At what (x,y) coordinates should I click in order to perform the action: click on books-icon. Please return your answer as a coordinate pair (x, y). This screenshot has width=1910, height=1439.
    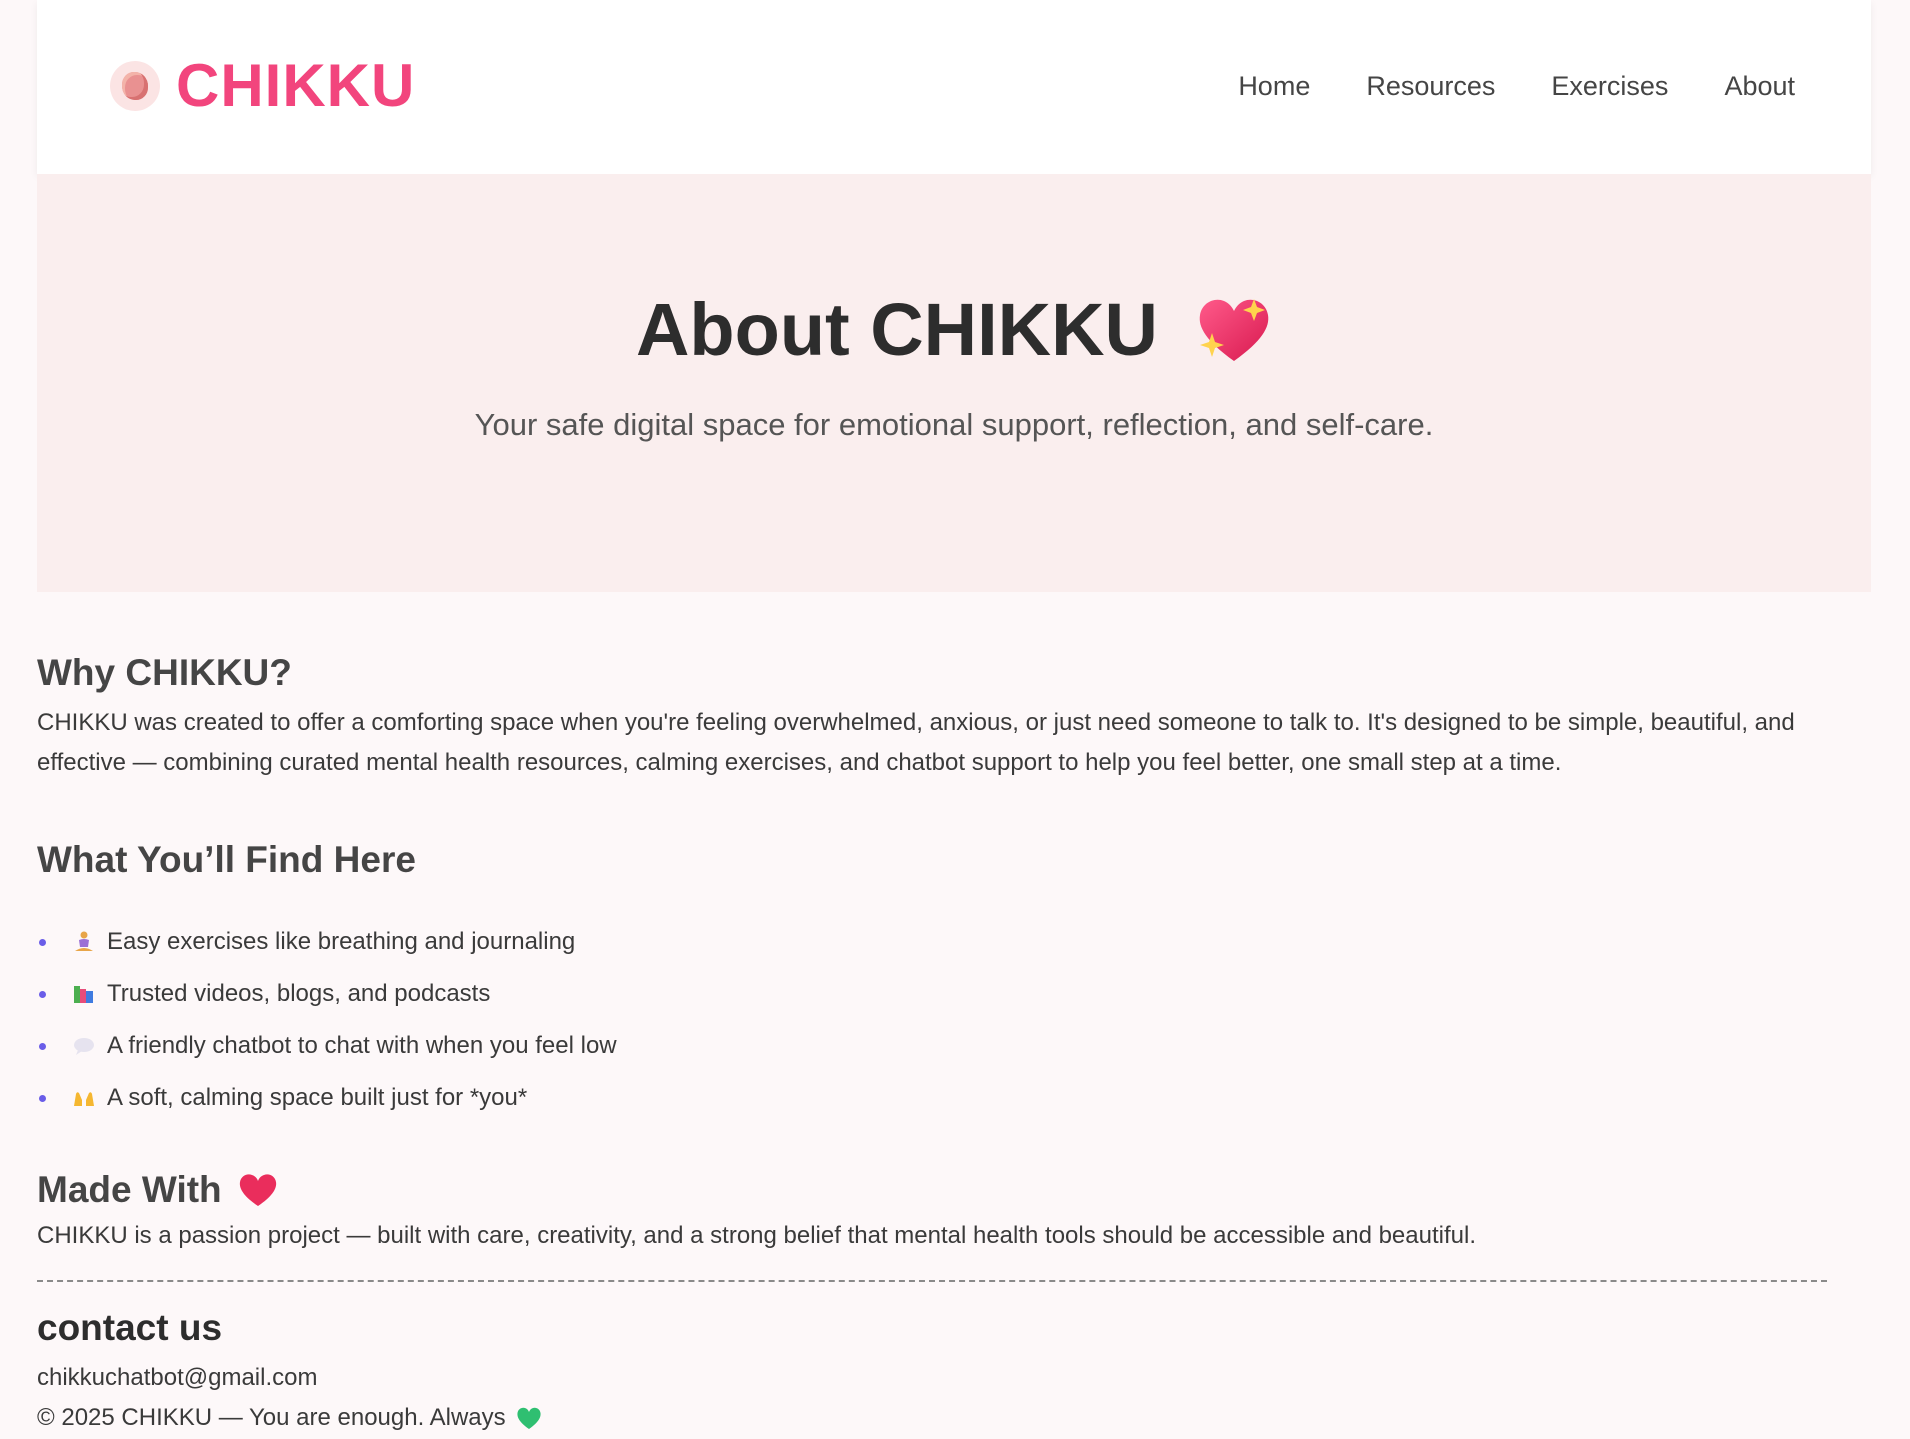
    Looking at the image, I should click on (84, 994).